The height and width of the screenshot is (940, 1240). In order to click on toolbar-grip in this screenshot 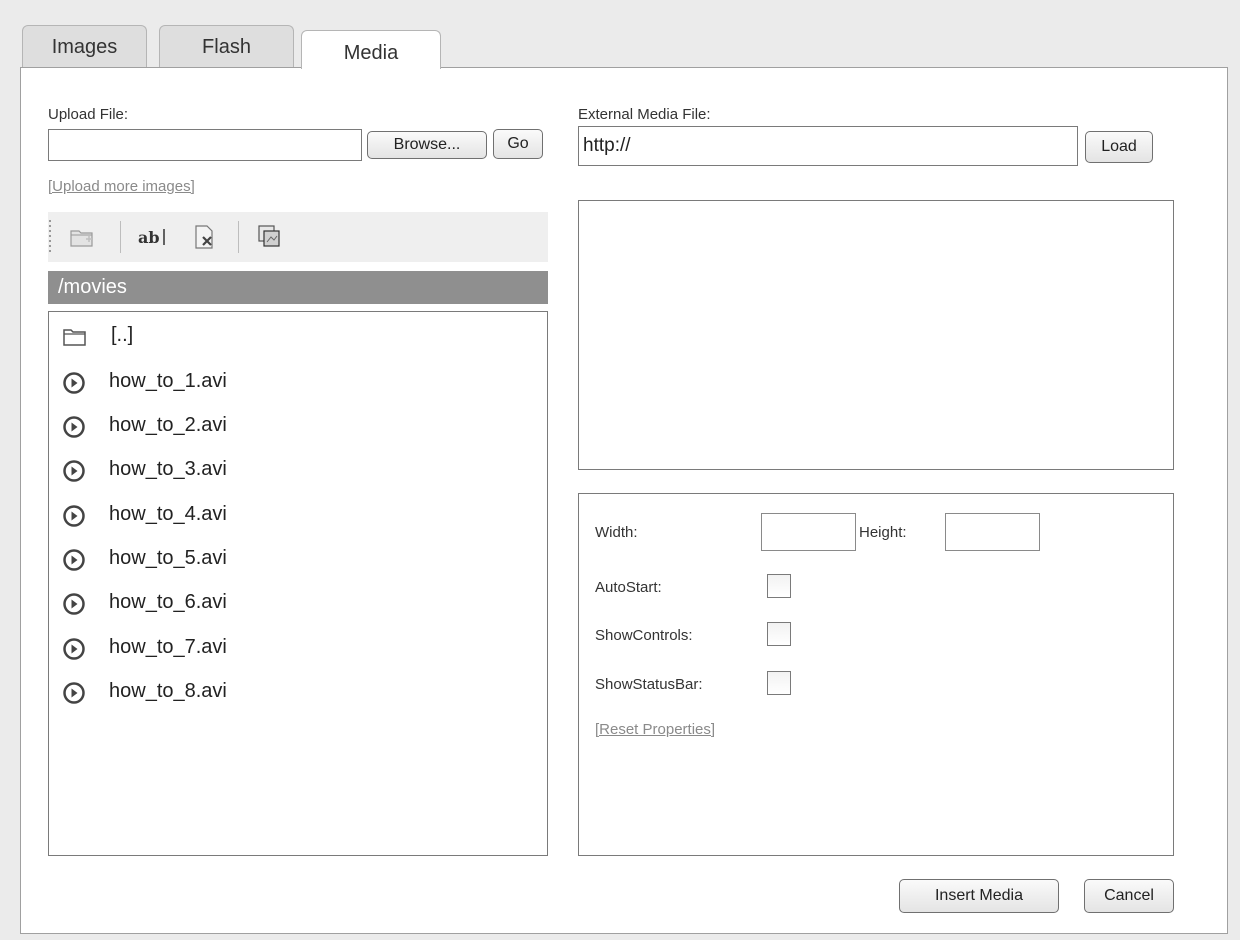, I will do `click(50, 237)`.